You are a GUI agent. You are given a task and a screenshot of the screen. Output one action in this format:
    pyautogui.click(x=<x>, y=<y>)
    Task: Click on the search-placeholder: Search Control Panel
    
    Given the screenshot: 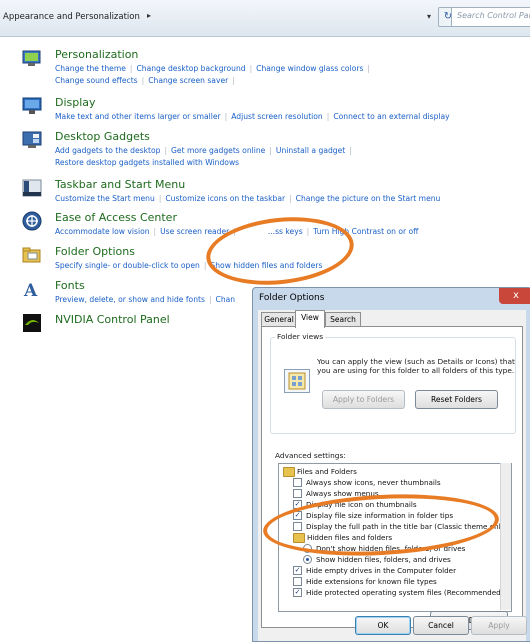 What is the action you would take?
    pyautogui.click(x=493, y=15)
    